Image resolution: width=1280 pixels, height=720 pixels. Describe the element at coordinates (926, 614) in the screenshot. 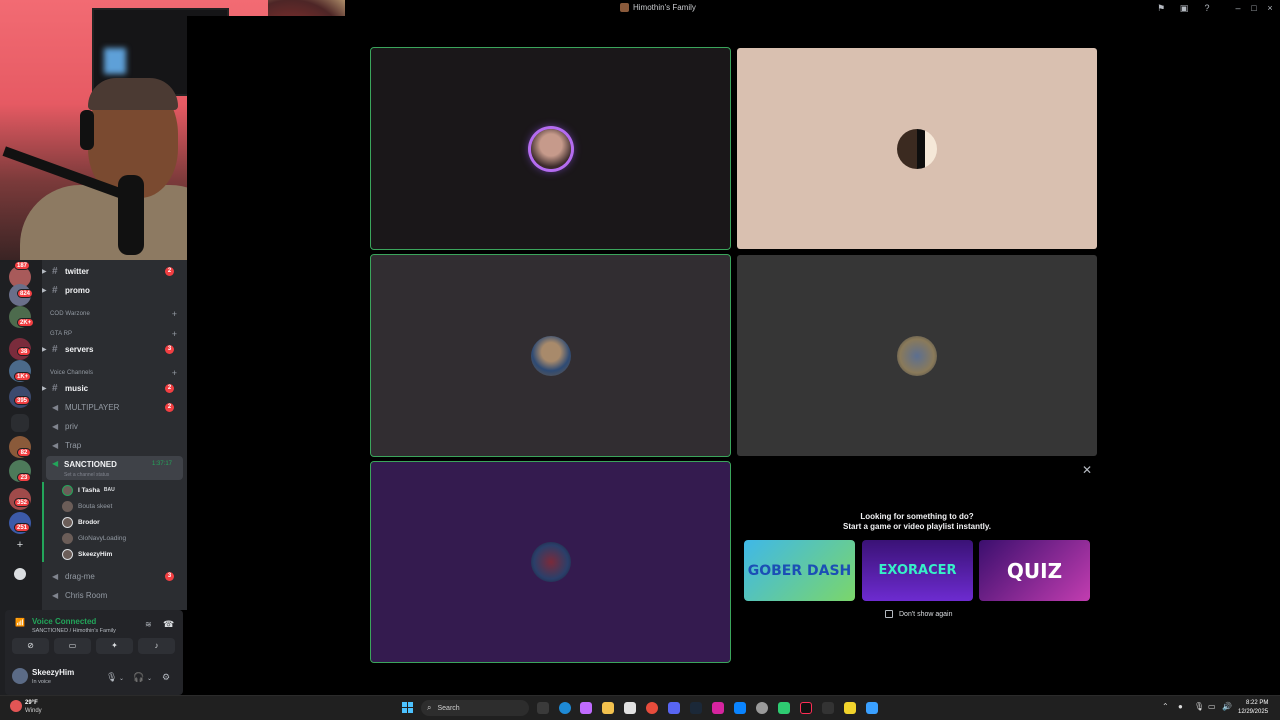

I see `checkbox-label: Don't show again` at that location.